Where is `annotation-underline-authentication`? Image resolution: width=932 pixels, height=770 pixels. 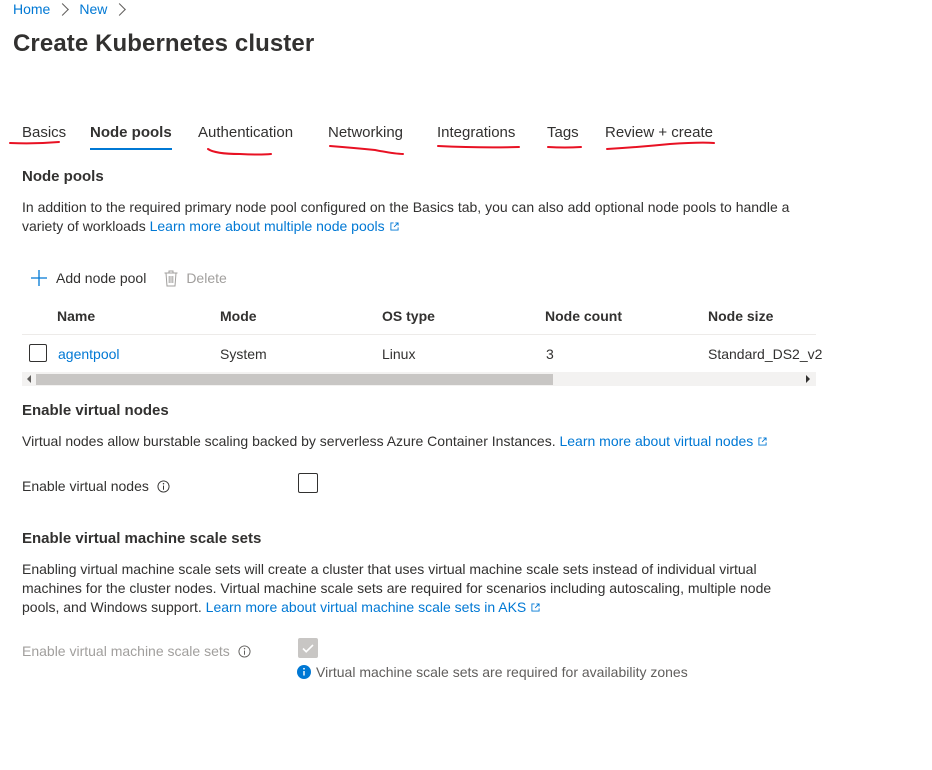
annotation-underline-authentication is located at coordinates (239, 152).